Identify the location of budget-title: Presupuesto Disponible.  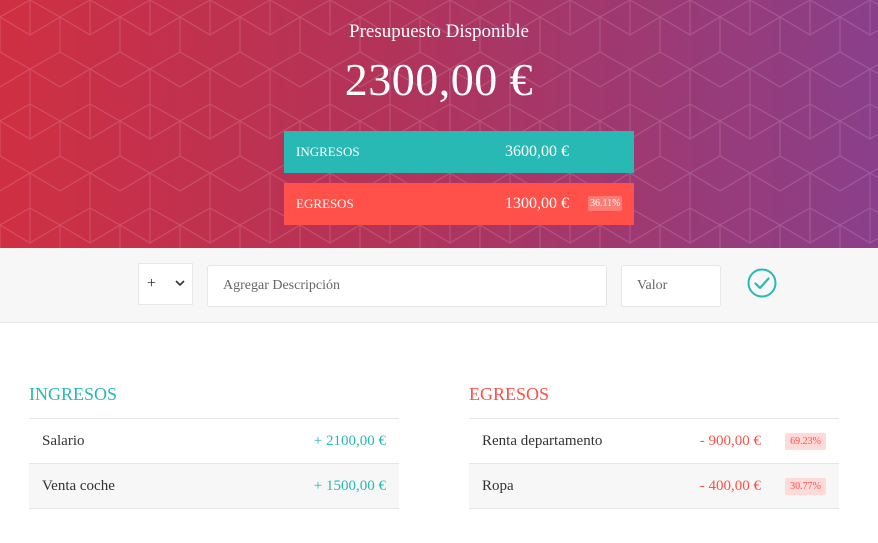
(439, 31).